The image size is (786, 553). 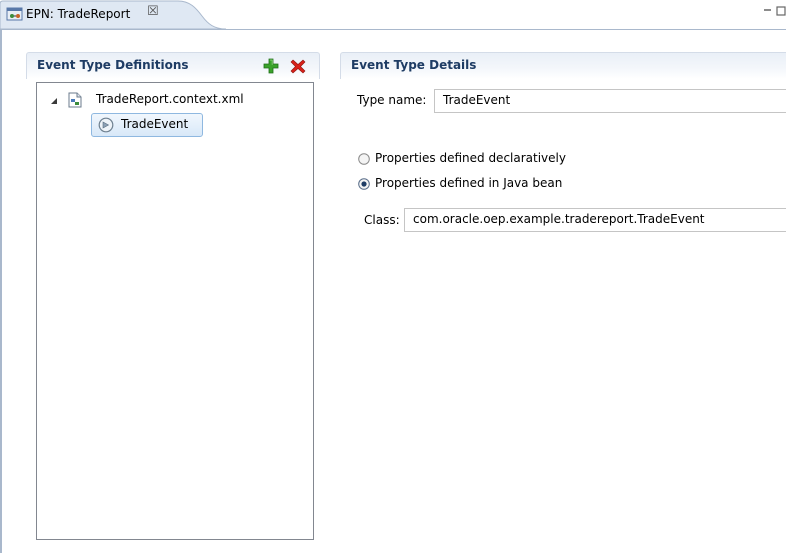 What do you see at coordinates (393, 15) in the screenshot?
I see `editor-tab-bar: EPN: TradeReport ☒` at bounding box center [393, 15].